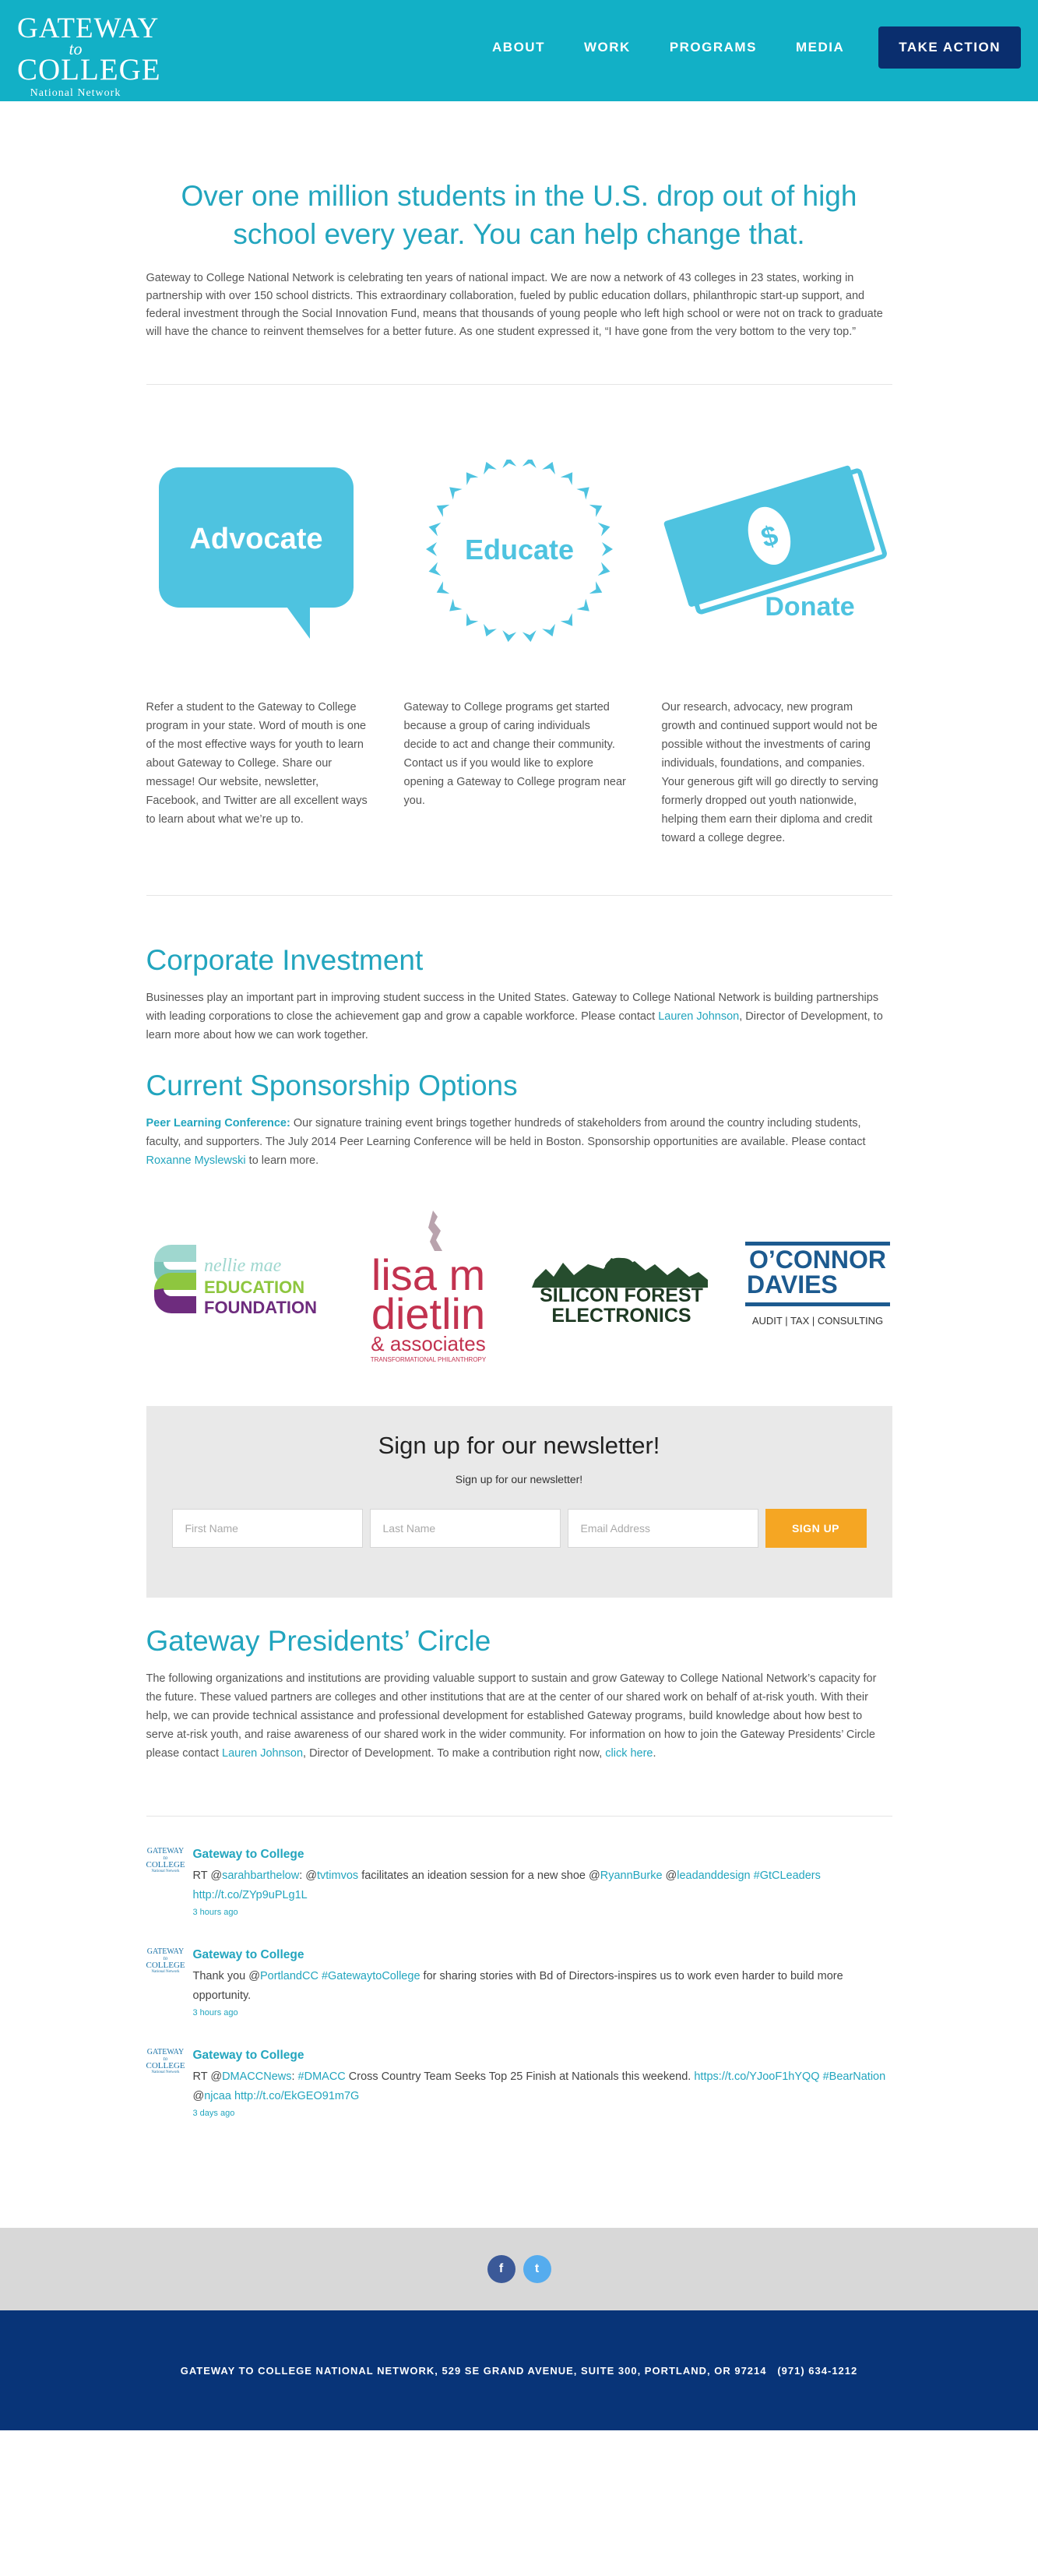  What do you see at coordinates (282, 1160) in the screenshot?
I see `sponsorship-text-b: to learn more.` at bounding box center [282, 1160].